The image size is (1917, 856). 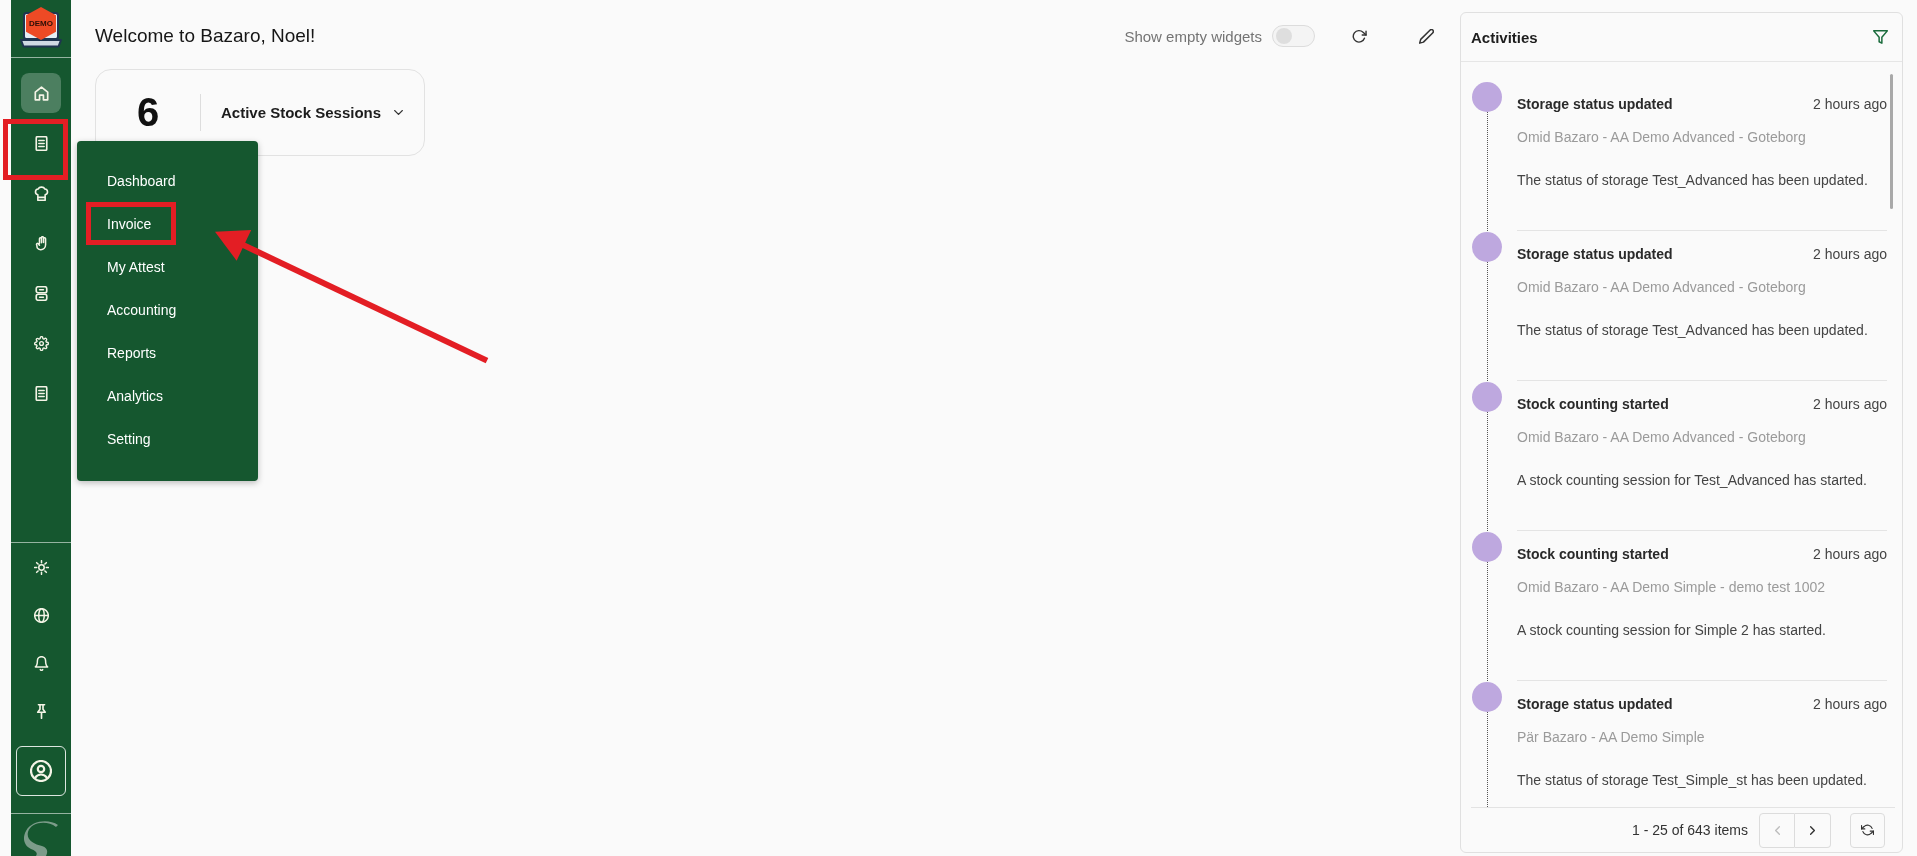 What do you see at coordinates (131, 223) in the screenshot?
I see `menu-item: Invoice` at bounding box center [131, 223].